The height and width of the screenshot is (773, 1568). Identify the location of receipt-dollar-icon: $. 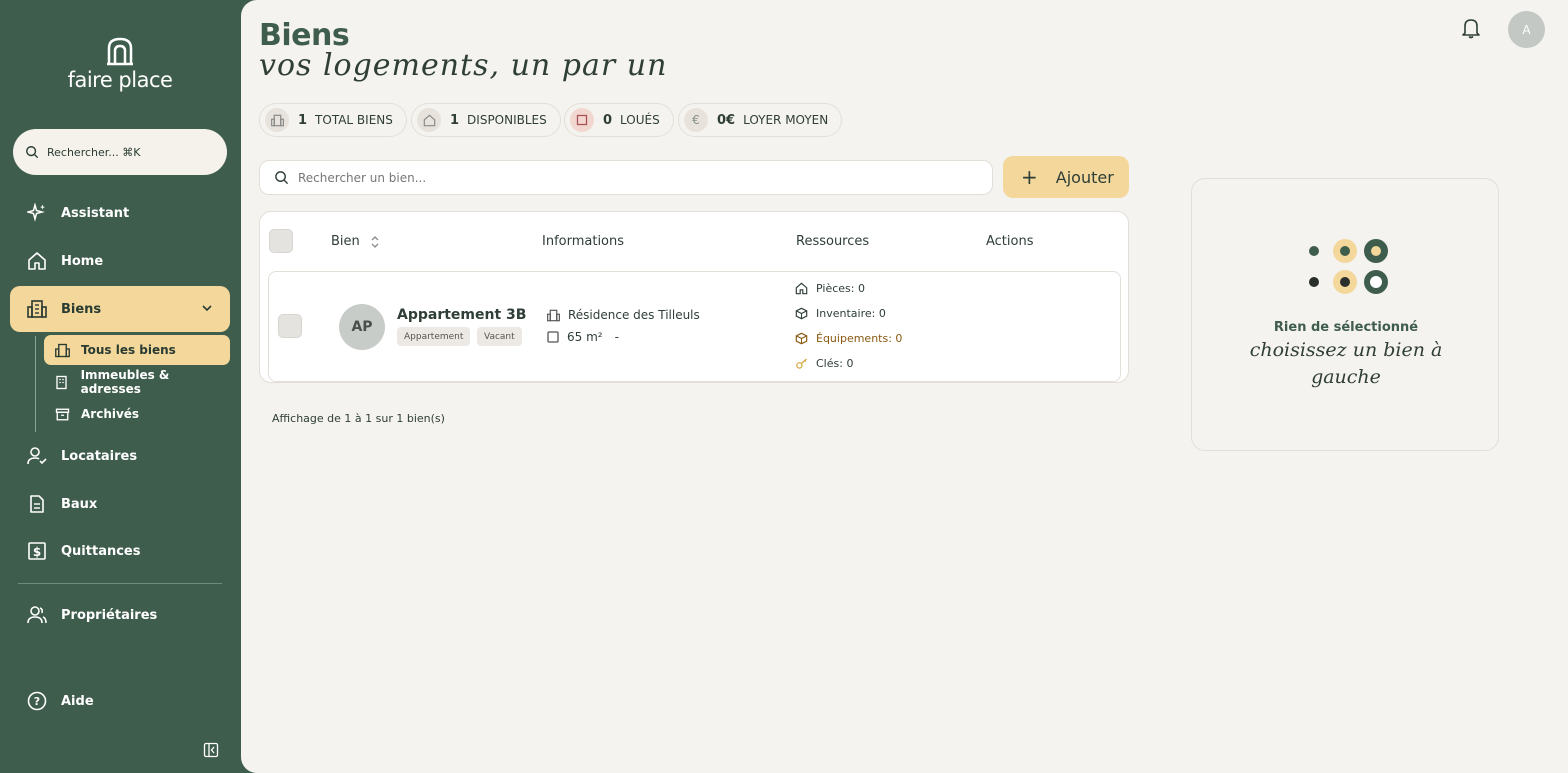
(37, 551).